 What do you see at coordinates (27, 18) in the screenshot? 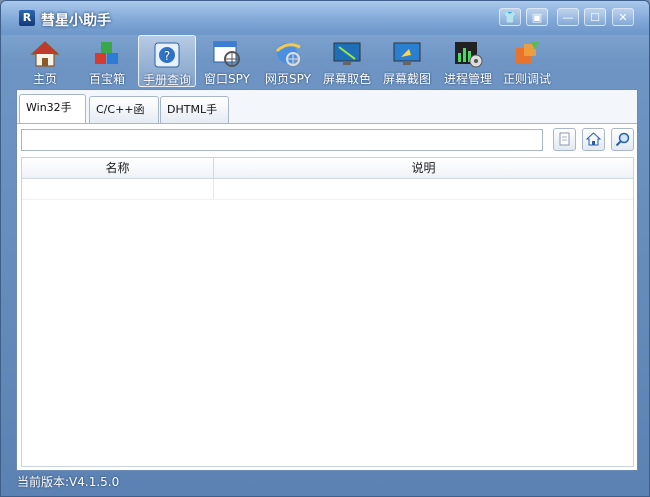
I see `app-logo-icon: R` at bounding box center [27, 18].